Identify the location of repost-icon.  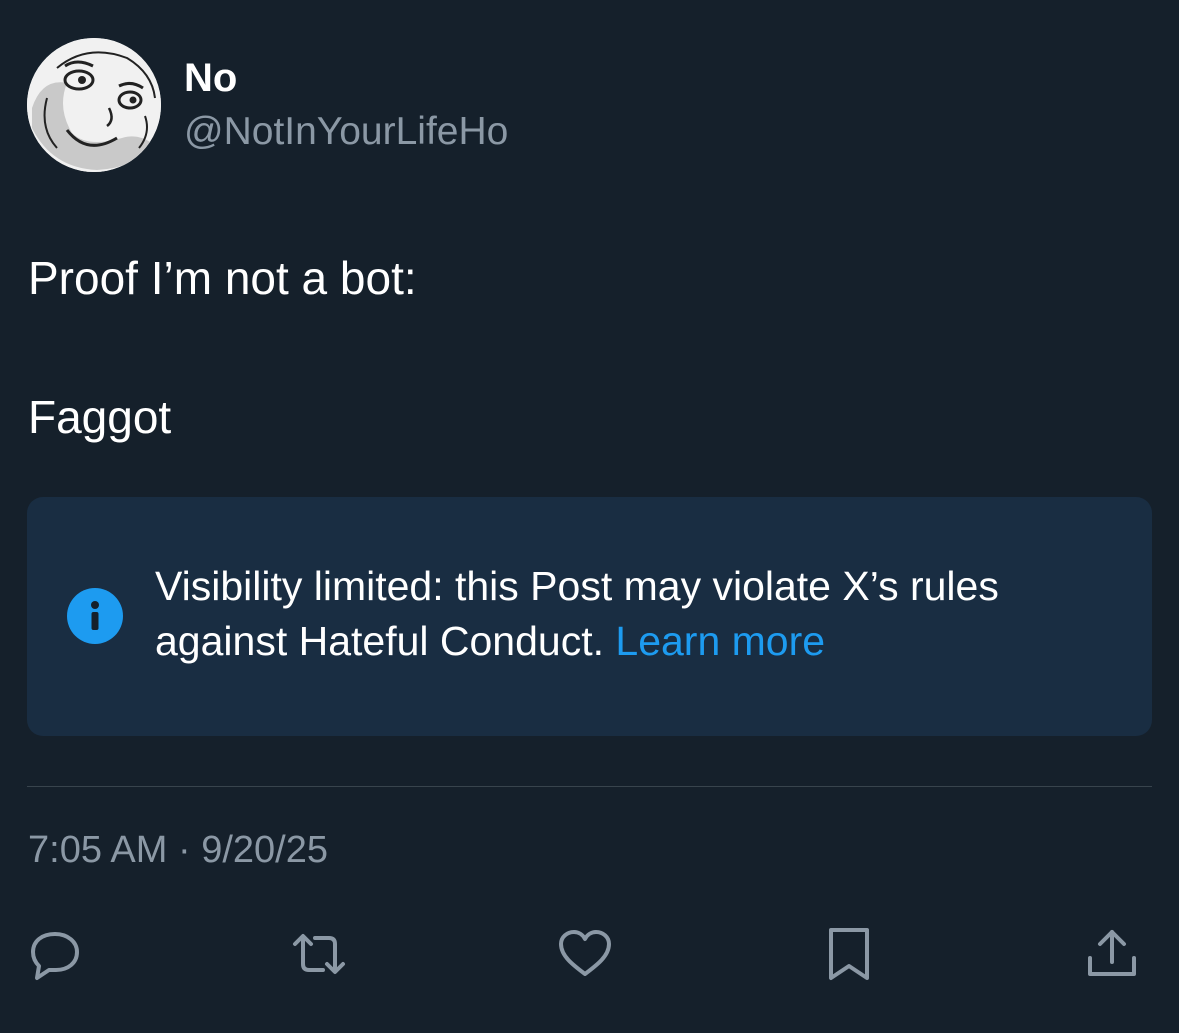
(319, 954).